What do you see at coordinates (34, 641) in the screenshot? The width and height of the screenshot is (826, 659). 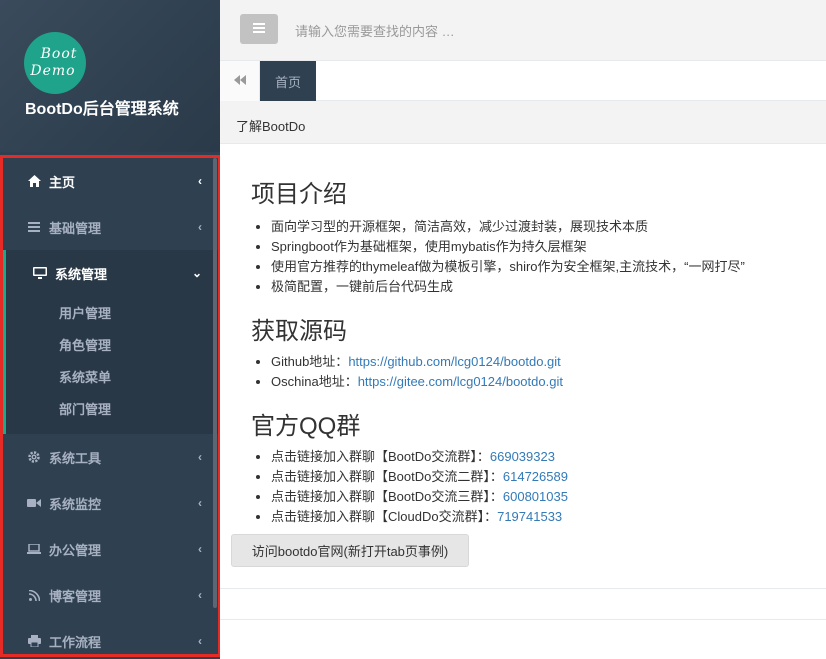 I see `print-icon` at bounding box center [34, 641].